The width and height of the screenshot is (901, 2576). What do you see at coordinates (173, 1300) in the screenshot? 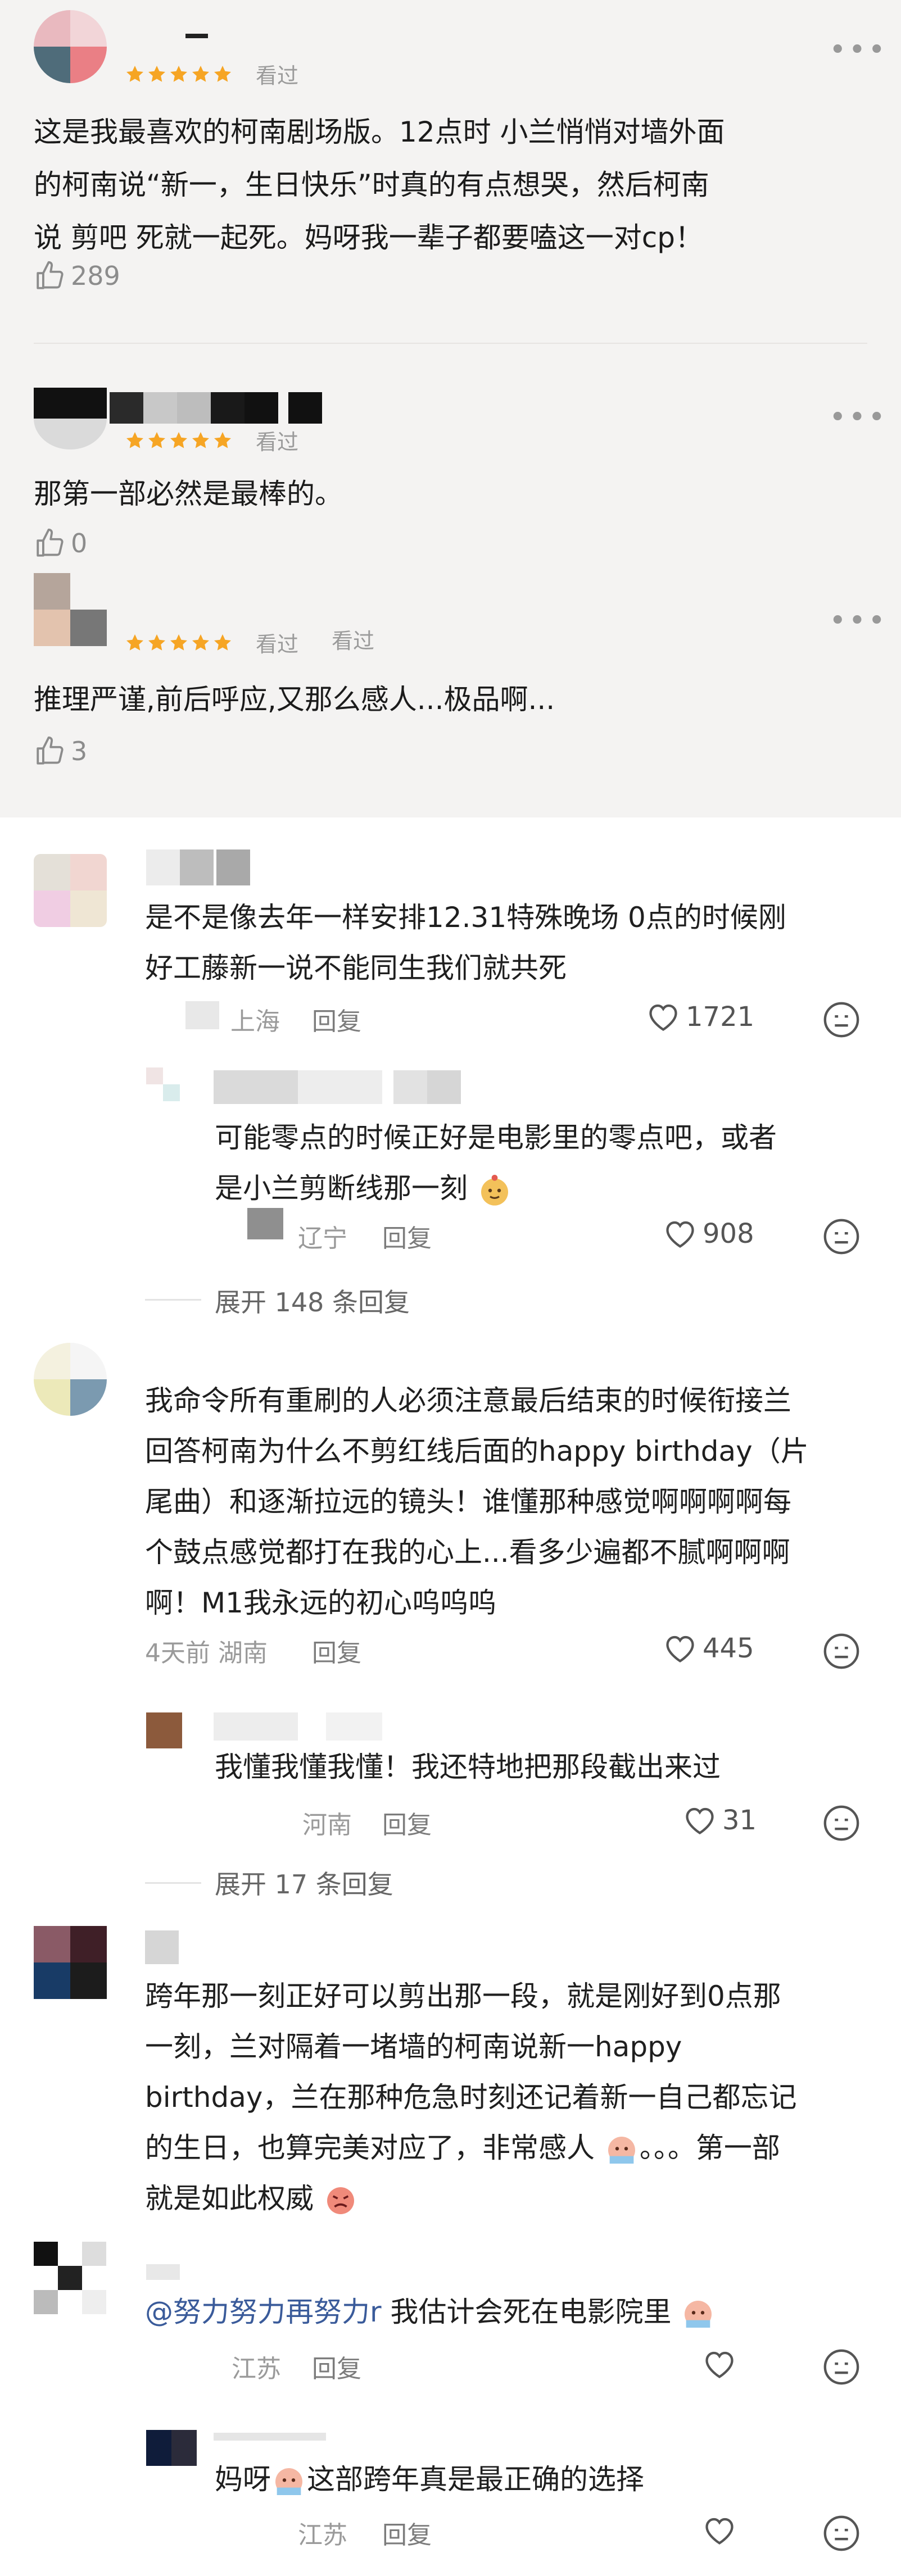
I see `expand-divider` at bounding box center [173, 1300].